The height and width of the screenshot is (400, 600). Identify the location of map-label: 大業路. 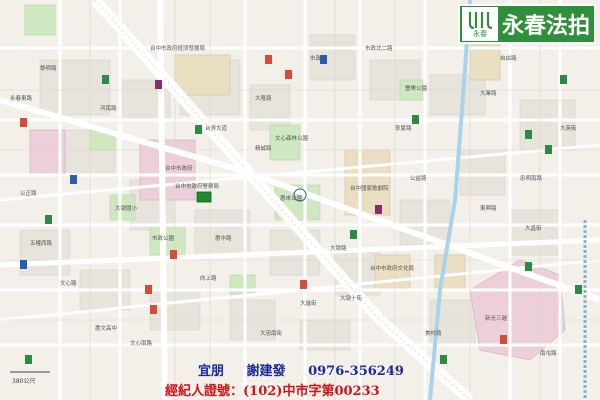
(488, 93).